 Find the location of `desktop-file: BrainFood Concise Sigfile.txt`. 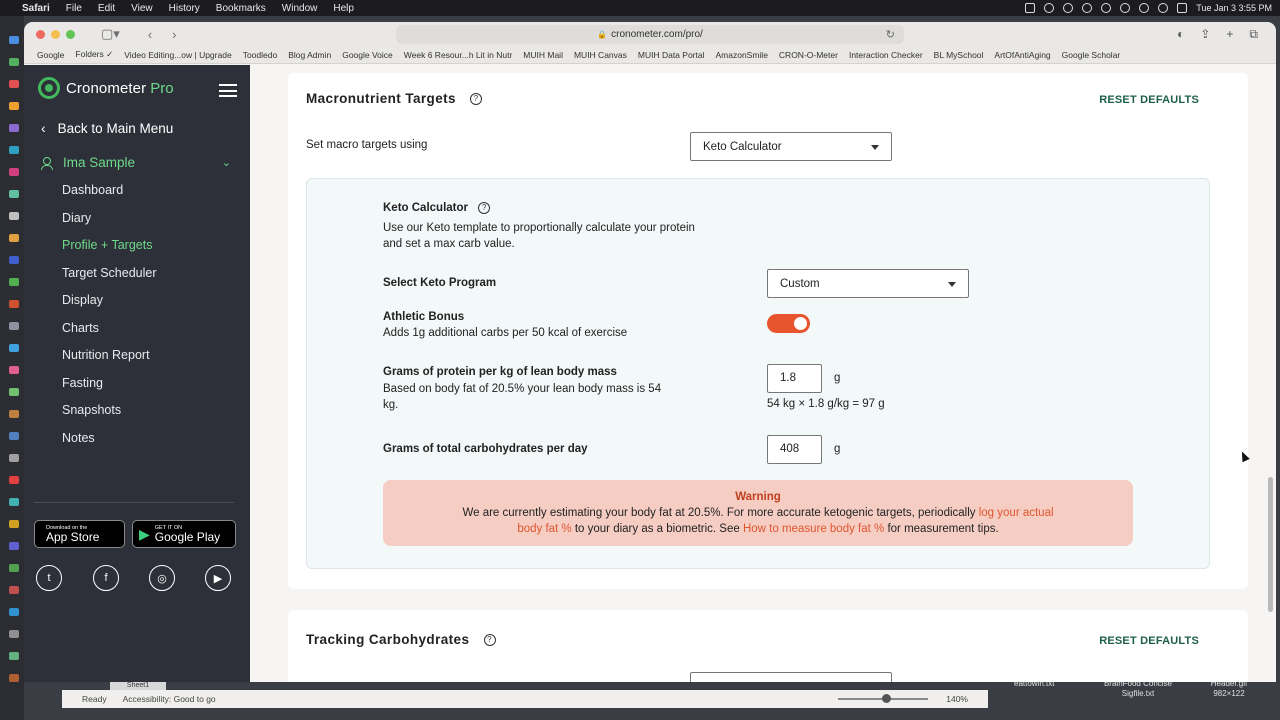

desktop-file: BrainFood Concise Sigfile.txt is located at coordinates (1138, 689).